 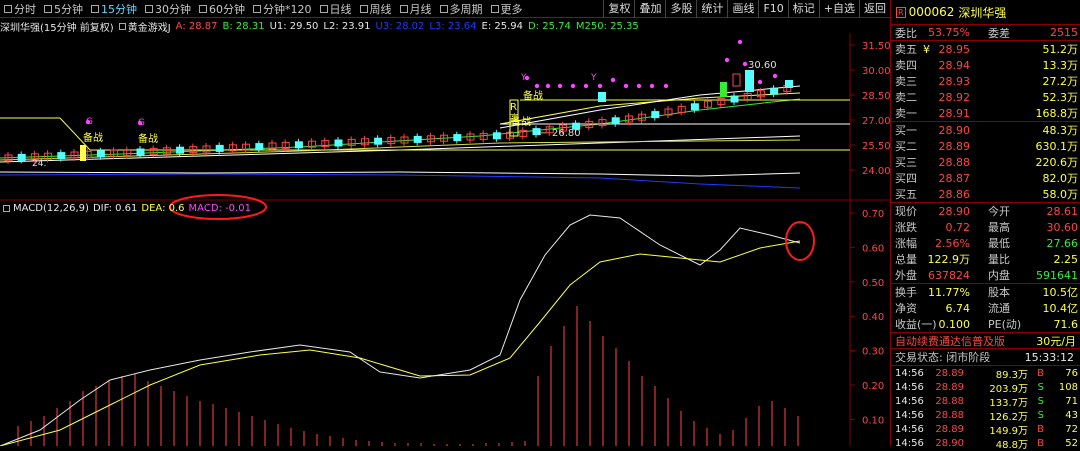 I want to click on stock-title: 深圳华强(15分钟 前复权), so click(x=57, y=28).